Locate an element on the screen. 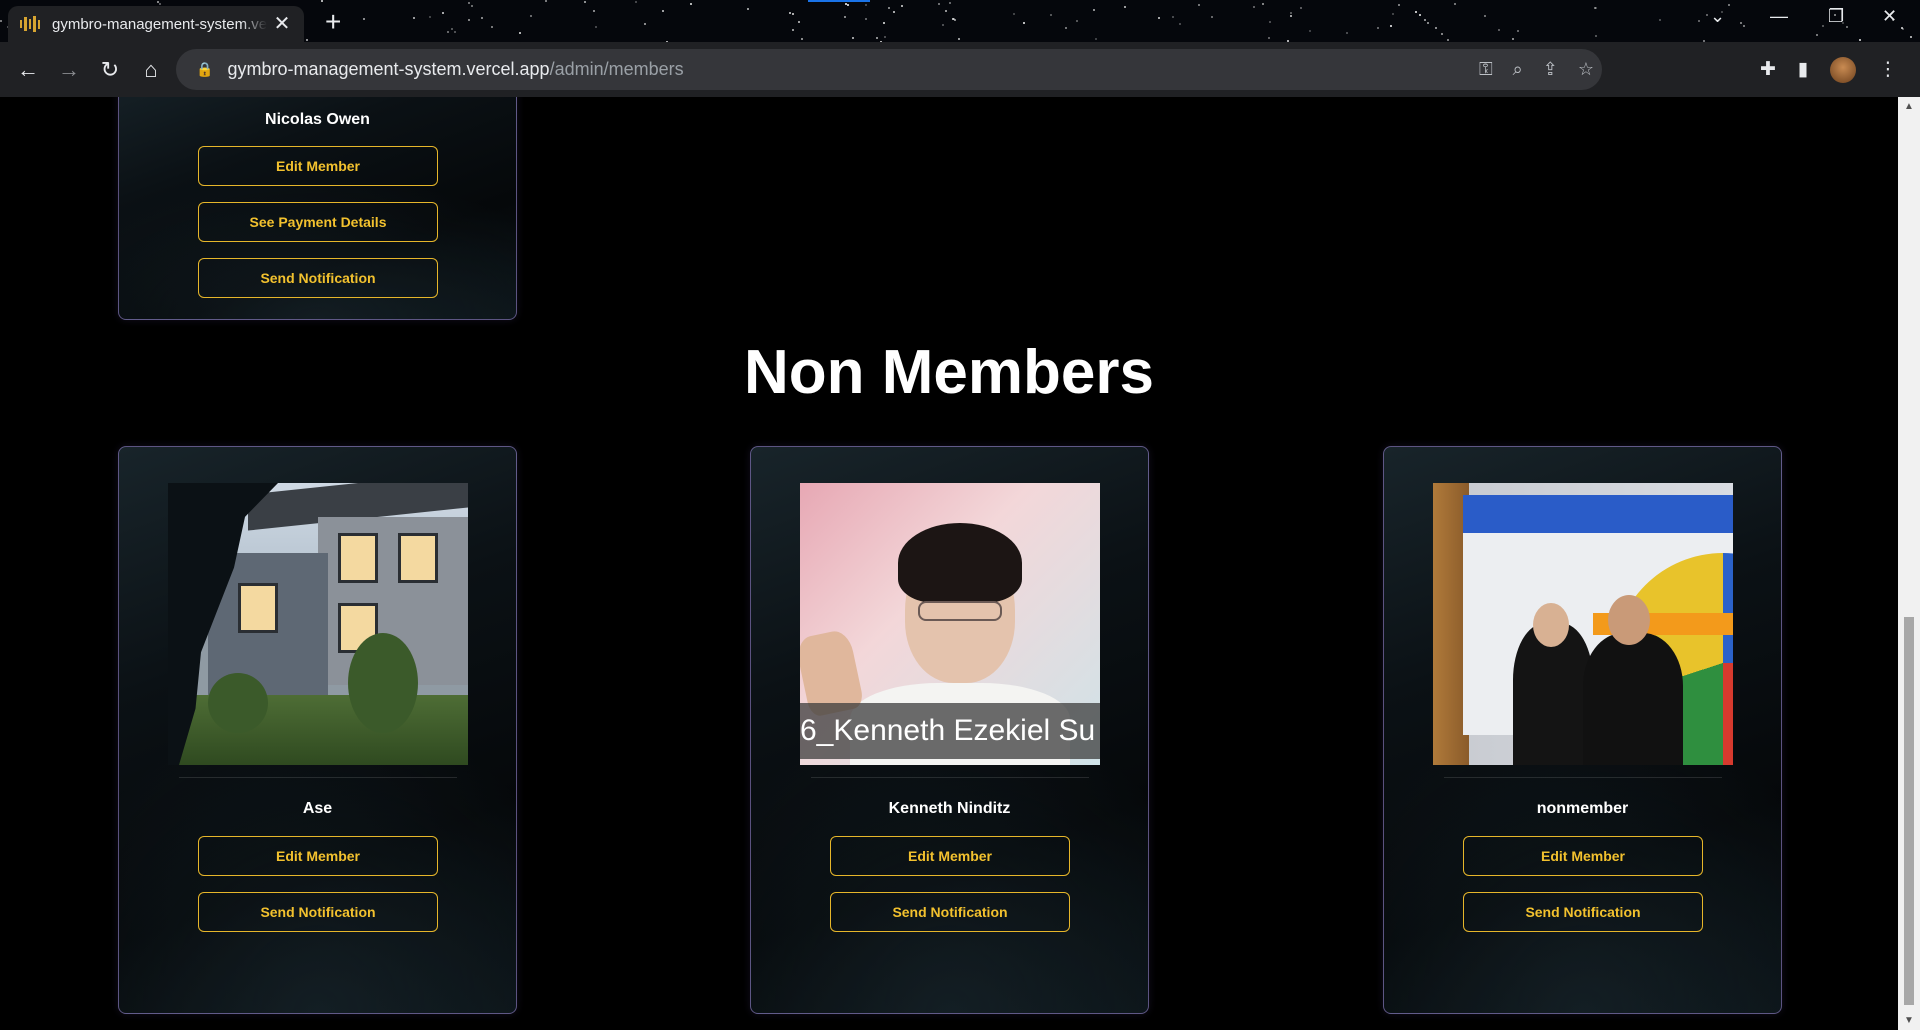 The height and width of the screenshot is (1030, 1920). chevron-down-icon: ⌄ is located at coordinates (1717, 16).